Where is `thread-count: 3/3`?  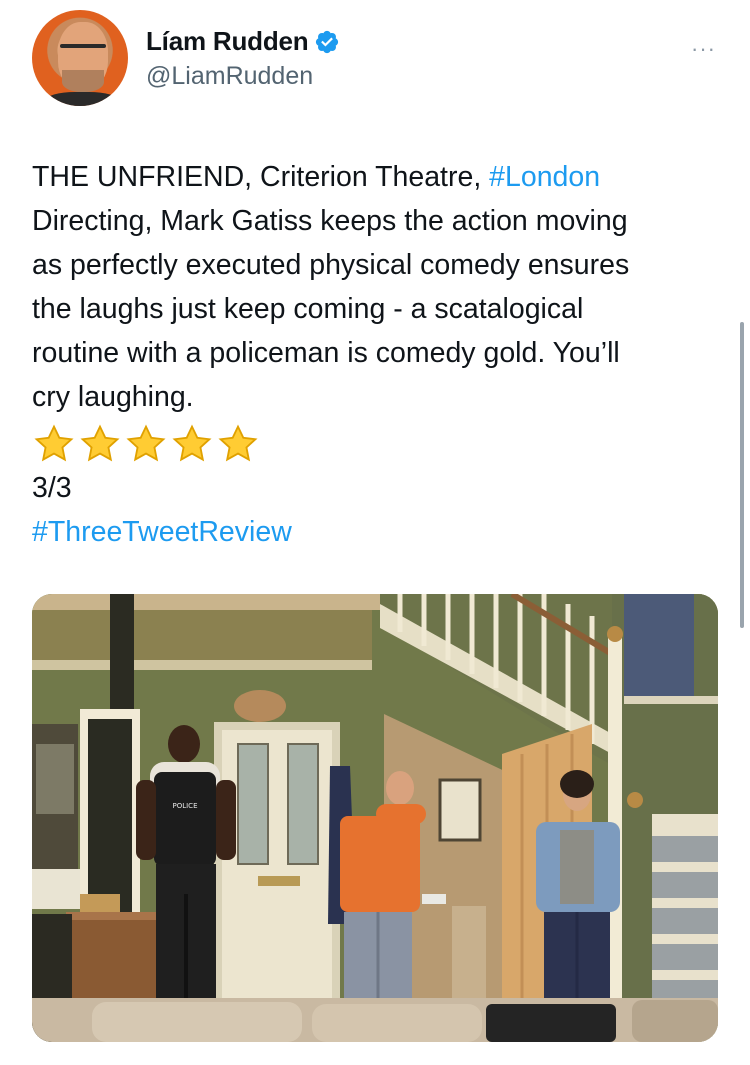 thread-count: 3/3 is located at coordinates (52, 488).